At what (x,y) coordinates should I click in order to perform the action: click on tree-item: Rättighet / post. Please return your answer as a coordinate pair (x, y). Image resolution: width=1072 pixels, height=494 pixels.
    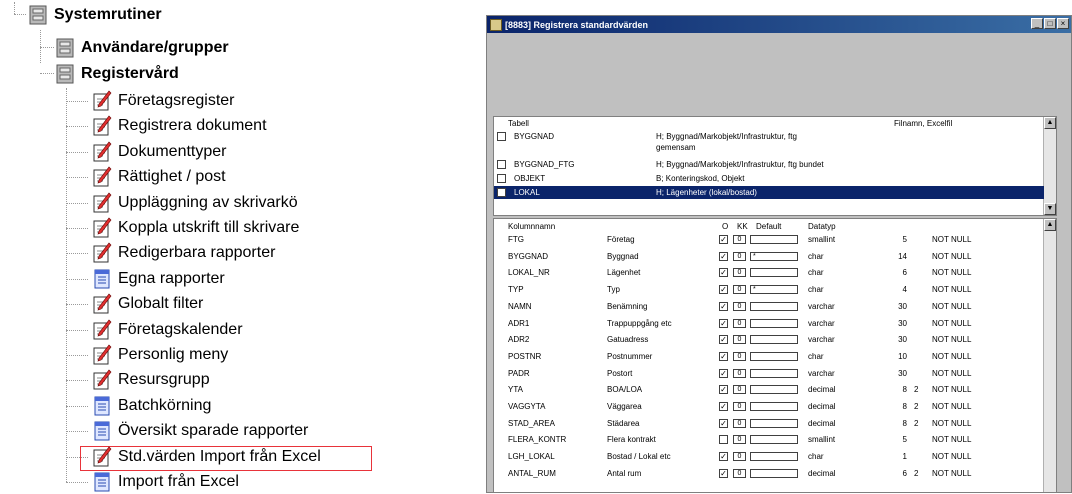
    Looking at the image, I should click on (159, 177).